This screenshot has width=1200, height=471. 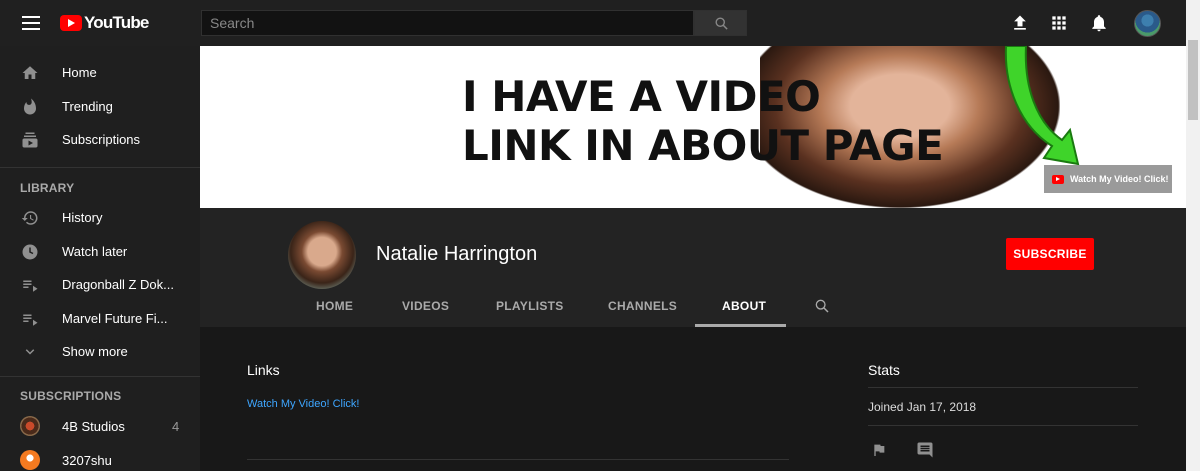 I want to click on message-icon, so click(x=925, y=450).